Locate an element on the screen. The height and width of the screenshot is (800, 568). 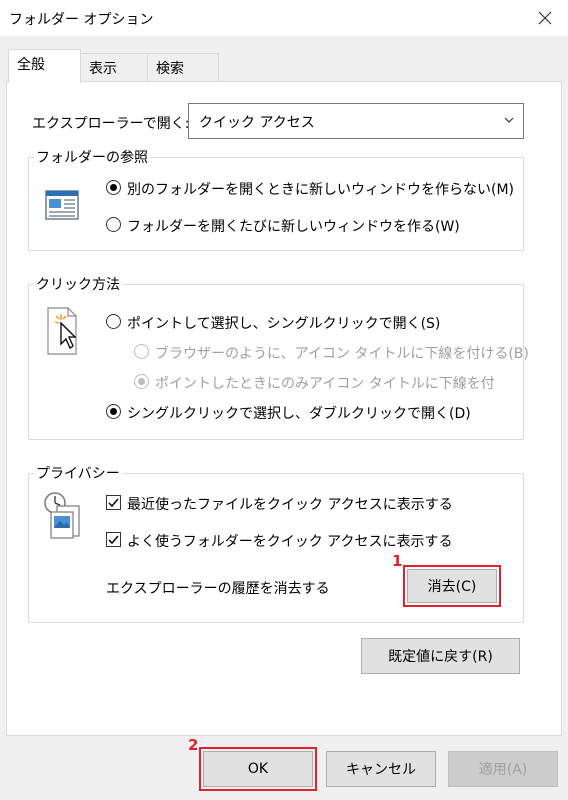
pointer-click-icon is located at coordinates (62, 331).